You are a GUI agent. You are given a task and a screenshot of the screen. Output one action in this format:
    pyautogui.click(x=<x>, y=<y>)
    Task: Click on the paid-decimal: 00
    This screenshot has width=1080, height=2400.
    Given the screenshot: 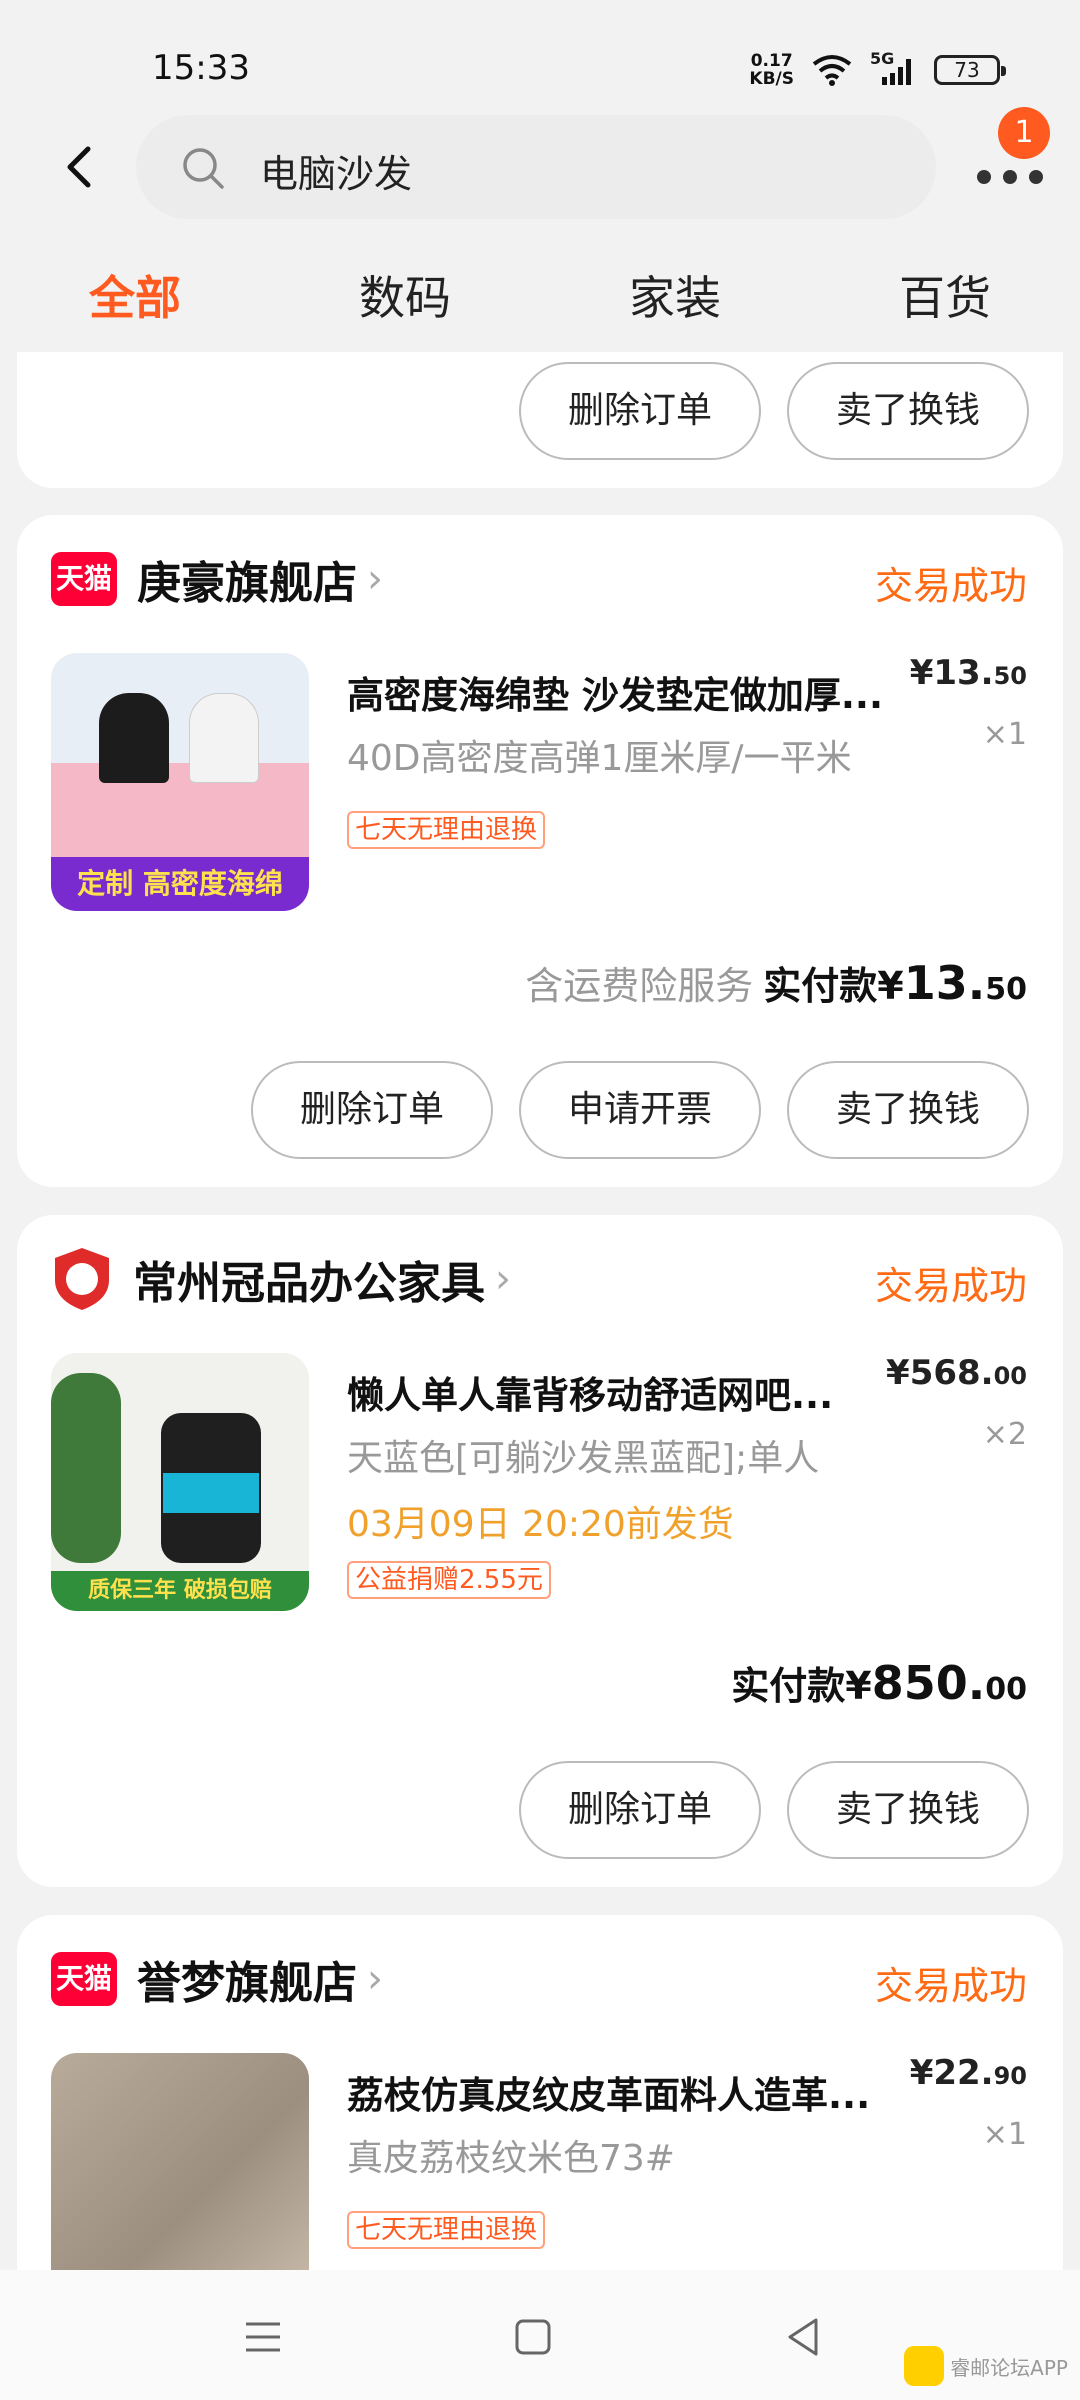 What is the action you would take?
    pyautogui.click(x=1006, y=1689)
    